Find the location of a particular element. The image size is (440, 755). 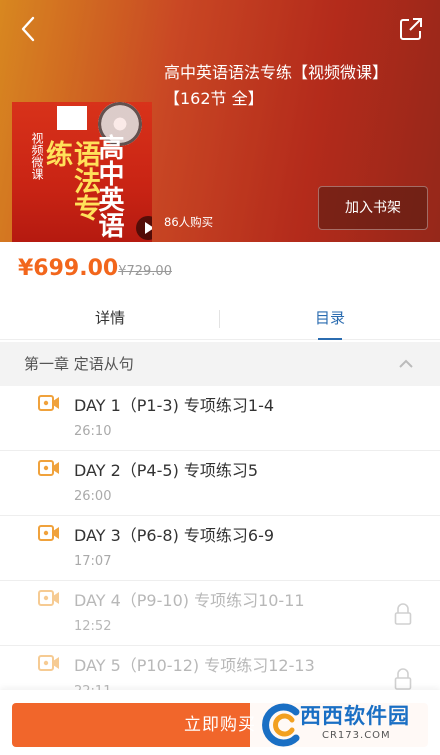

play-icon is located at coordinates (144, 228).